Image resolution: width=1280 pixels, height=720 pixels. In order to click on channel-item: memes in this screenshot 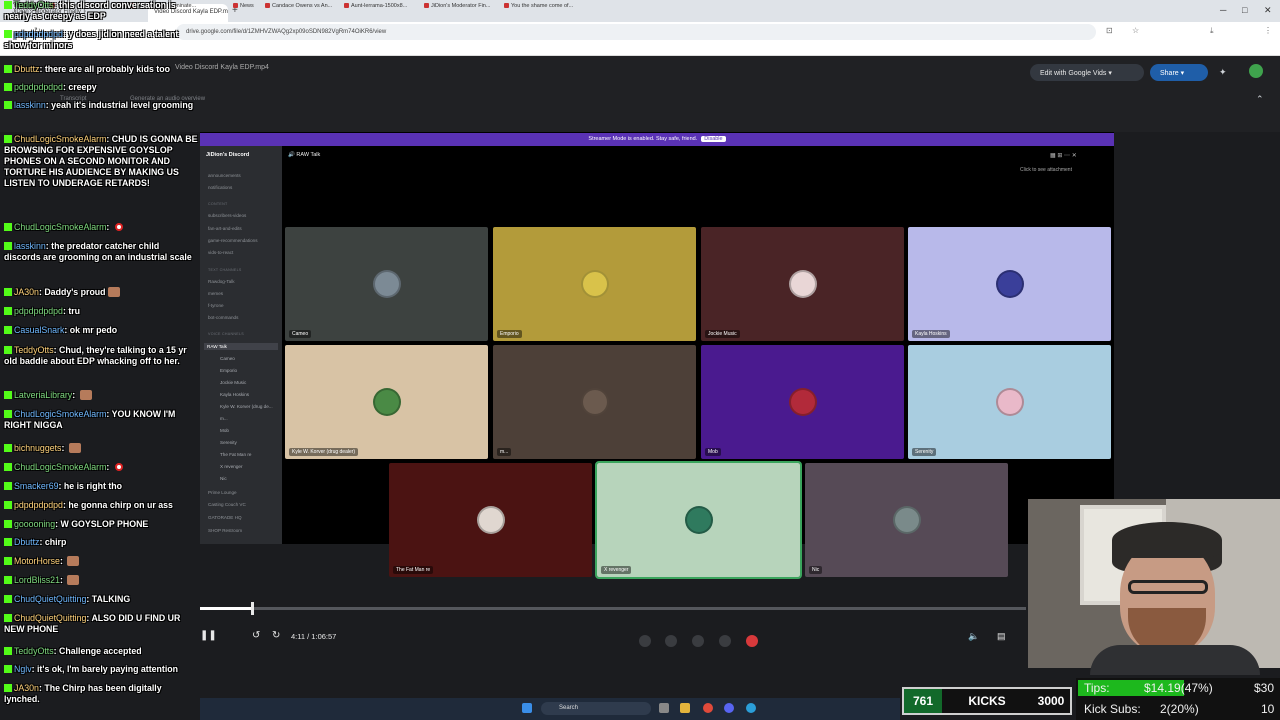, I will do `click(215, 293)`.